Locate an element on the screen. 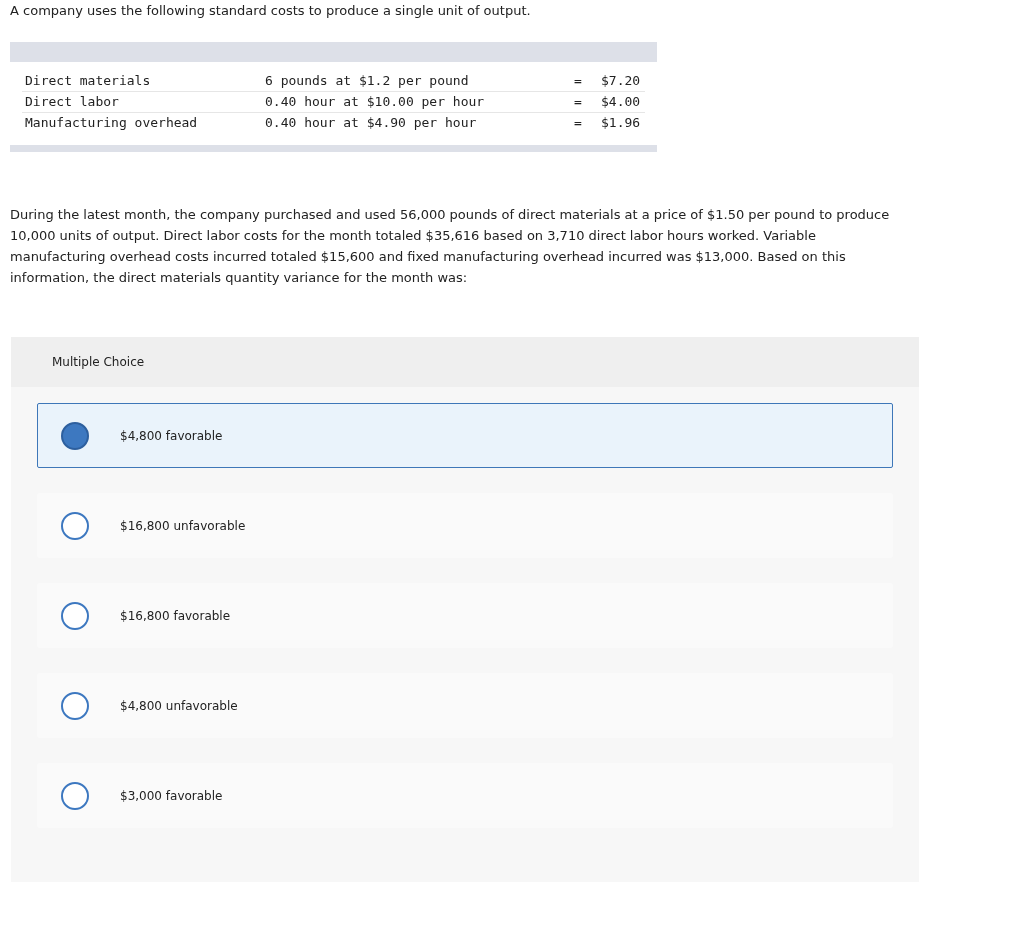  option-label: $16,800 favorable is located at coordinates (175, 616).